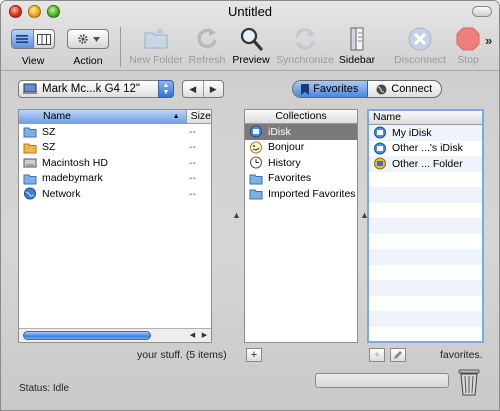 The height and width of the screenshot is (411, 500). Describe the element at coordinates (236, 215) in the screenshot. I see `pane-splitter: ▲` at that location.